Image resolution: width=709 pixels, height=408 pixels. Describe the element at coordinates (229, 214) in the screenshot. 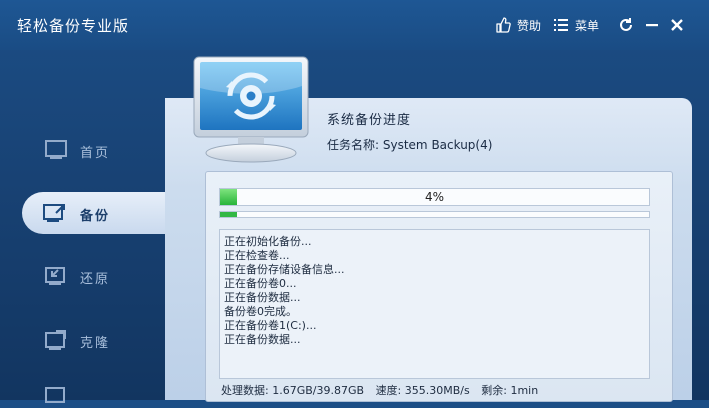

I see `item-progress-fill` at that location.